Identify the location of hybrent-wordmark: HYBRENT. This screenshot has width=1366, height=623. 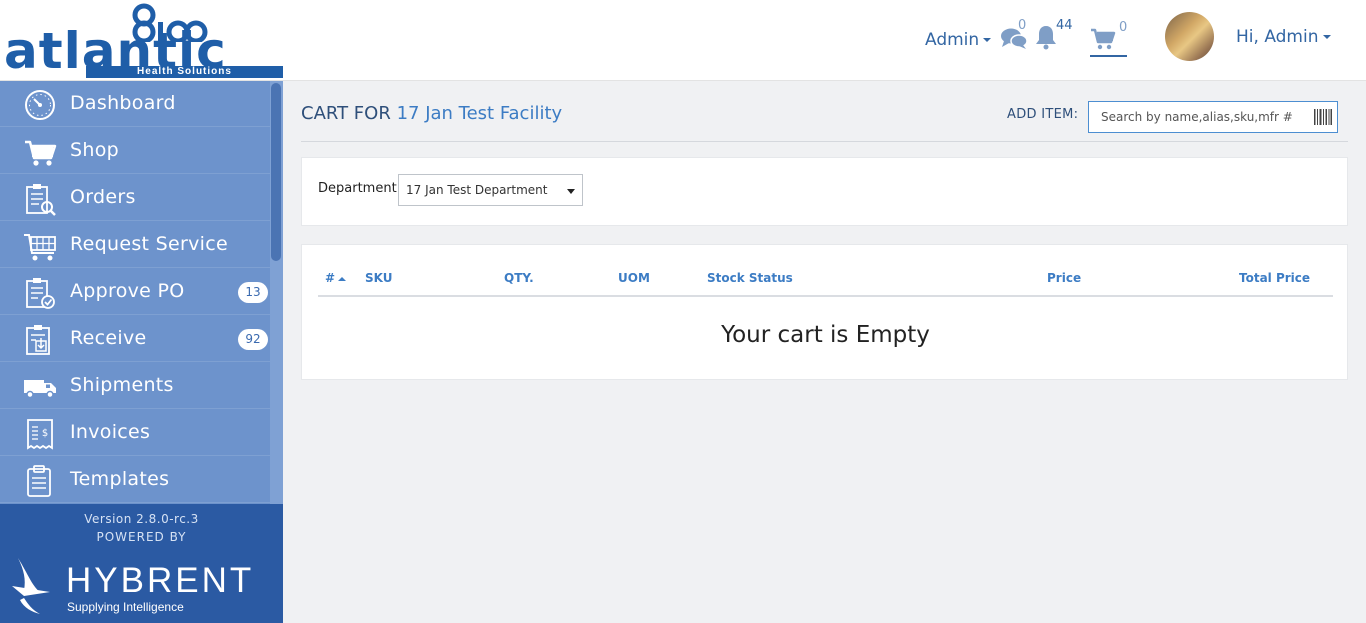
(160, 580).